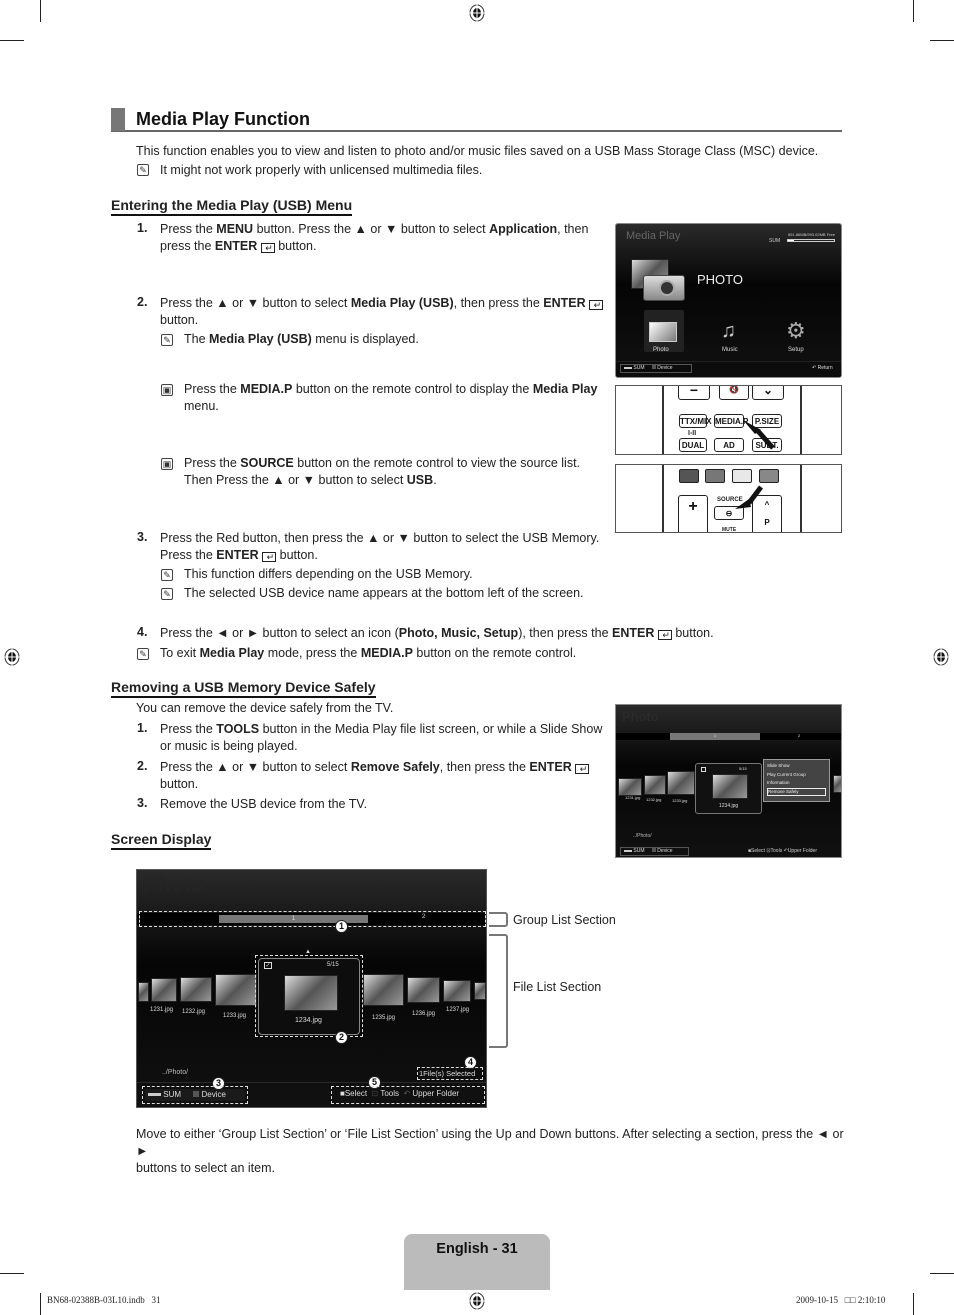 This screenshot has width=954, height=1315. Describe the element at coordinates (142, 302) in the screenshot. I see `step-number: 2.` at that location.